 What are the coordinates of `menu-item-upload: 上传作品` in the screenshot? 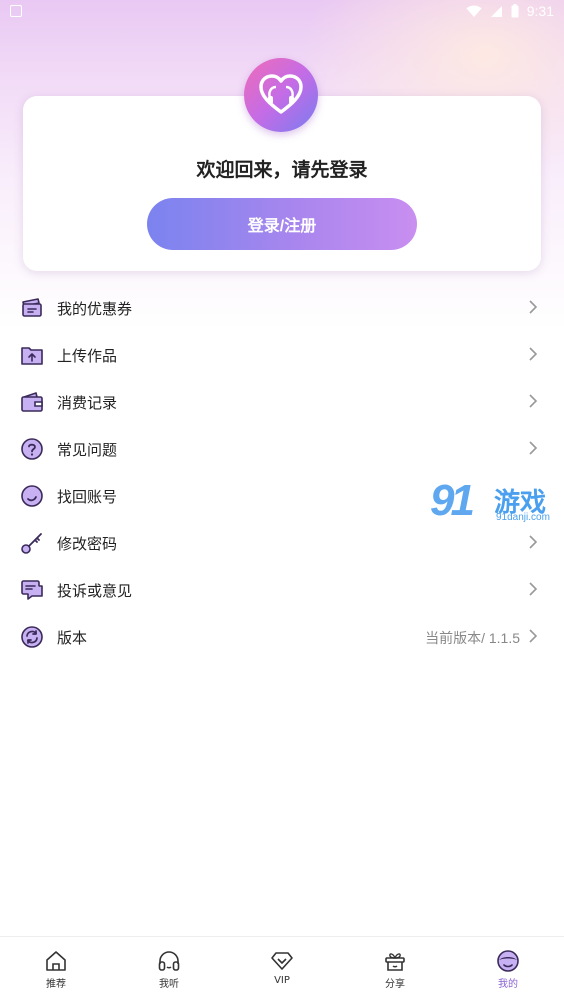 It's located at (282, 354).